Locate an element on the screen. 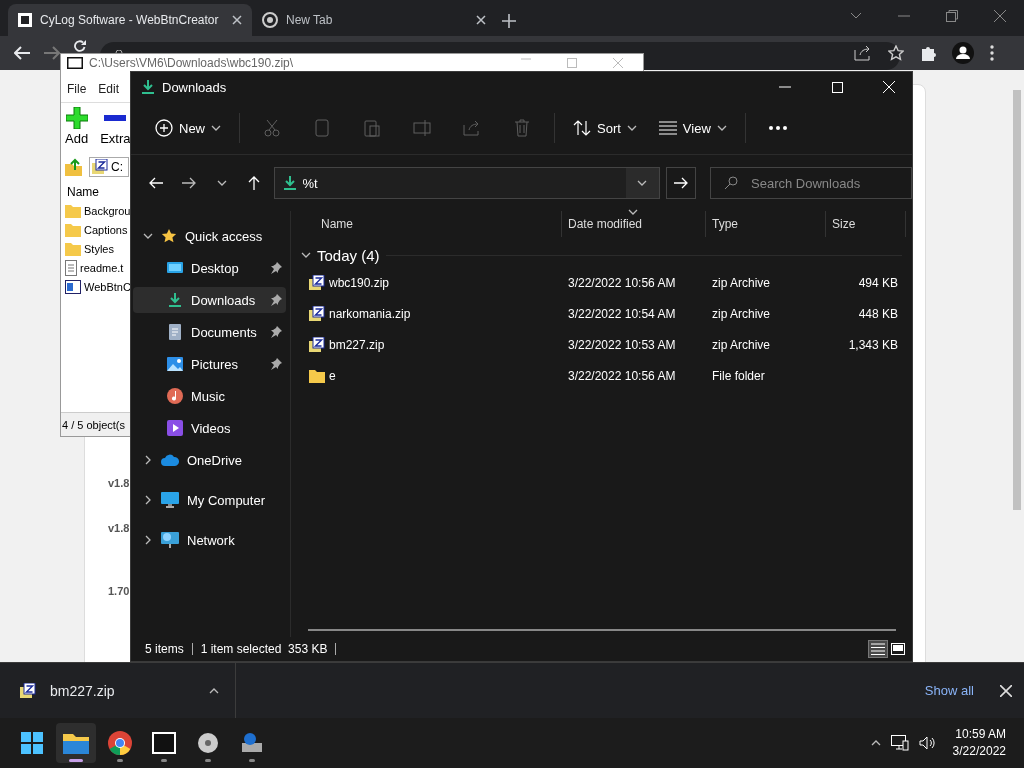 The width and height of the screenshot is (1024, 768). cloud-icon is located at coordinates (170, 460).